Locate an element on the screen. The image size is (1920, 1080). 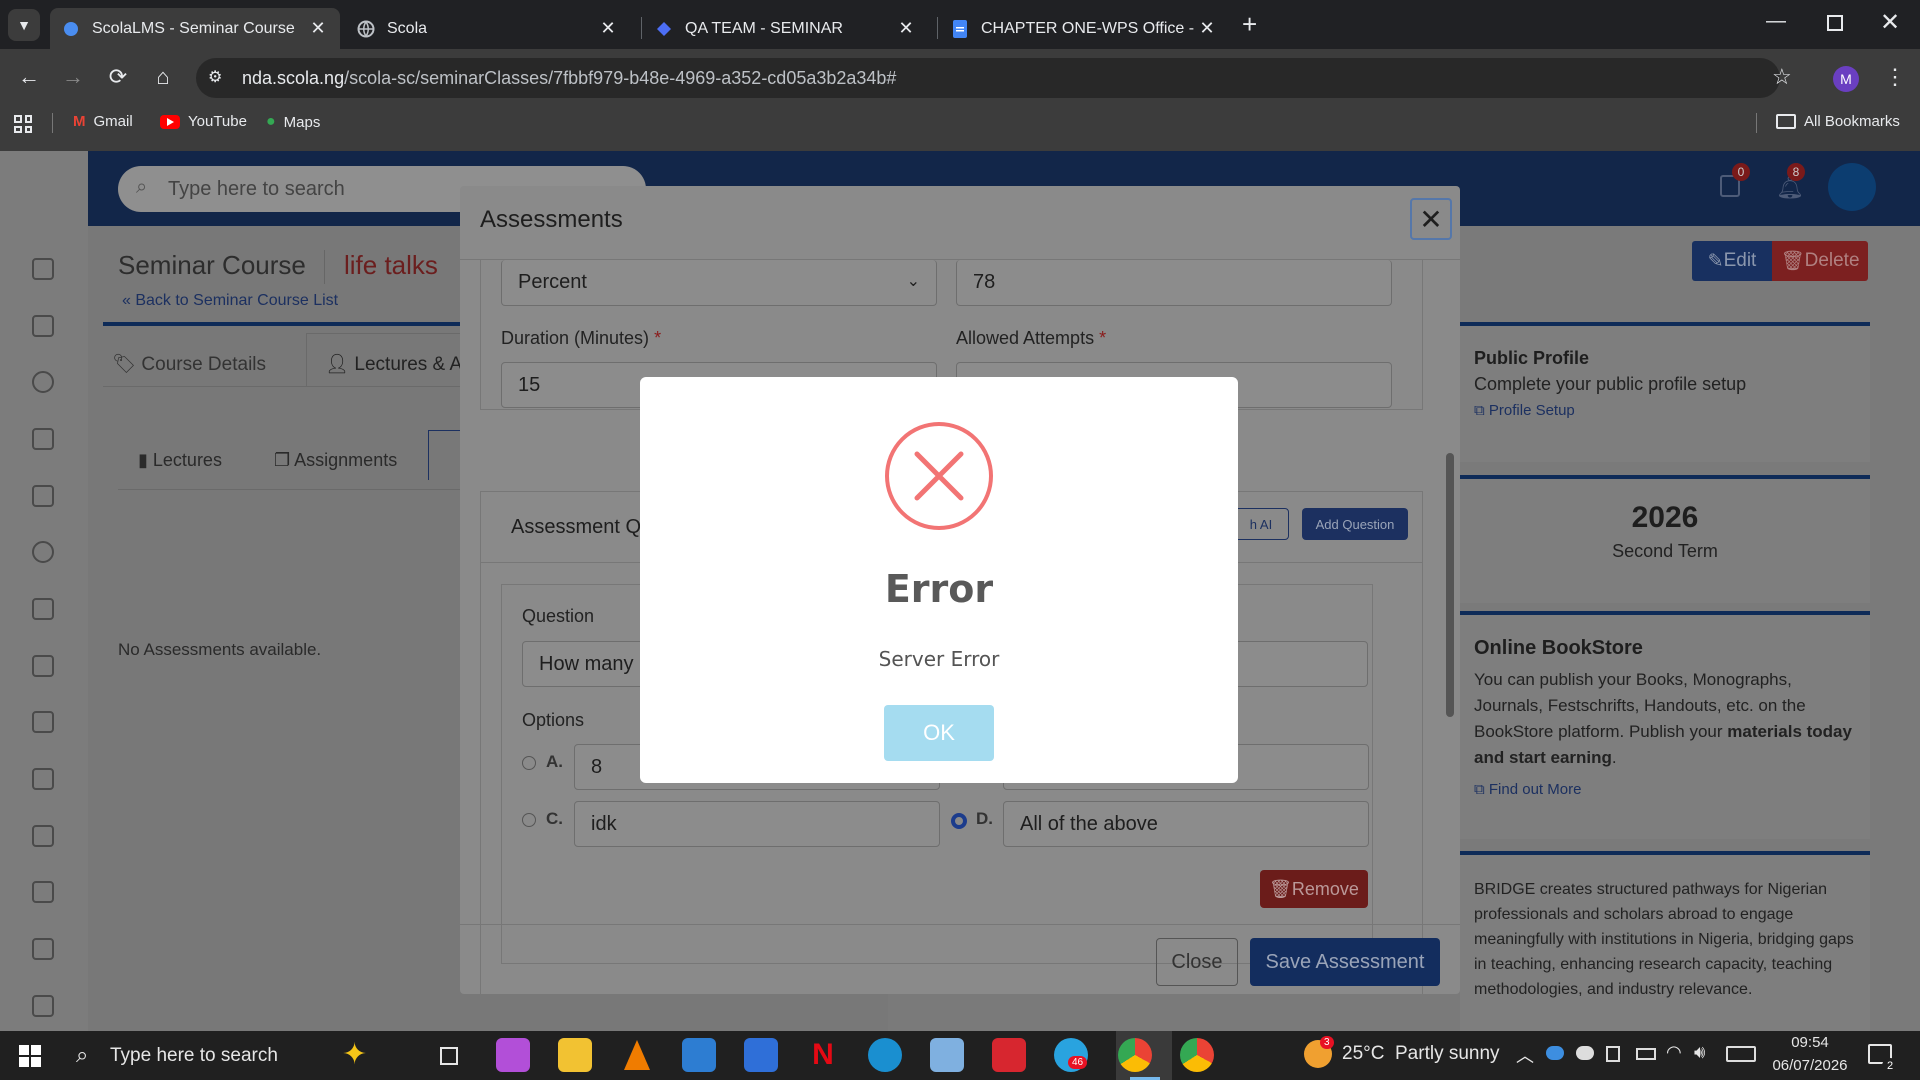
store-icon is located at coordinates (699, 1055).